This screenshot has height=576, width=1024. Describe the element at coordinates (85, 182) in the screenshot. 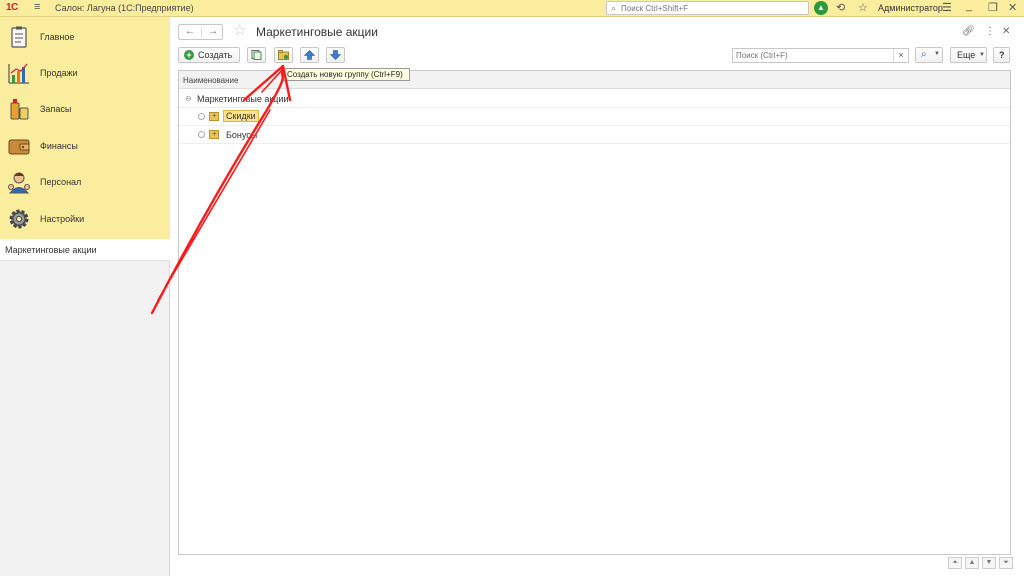

I see `sidebar-item-staff: Персонал` at that location.